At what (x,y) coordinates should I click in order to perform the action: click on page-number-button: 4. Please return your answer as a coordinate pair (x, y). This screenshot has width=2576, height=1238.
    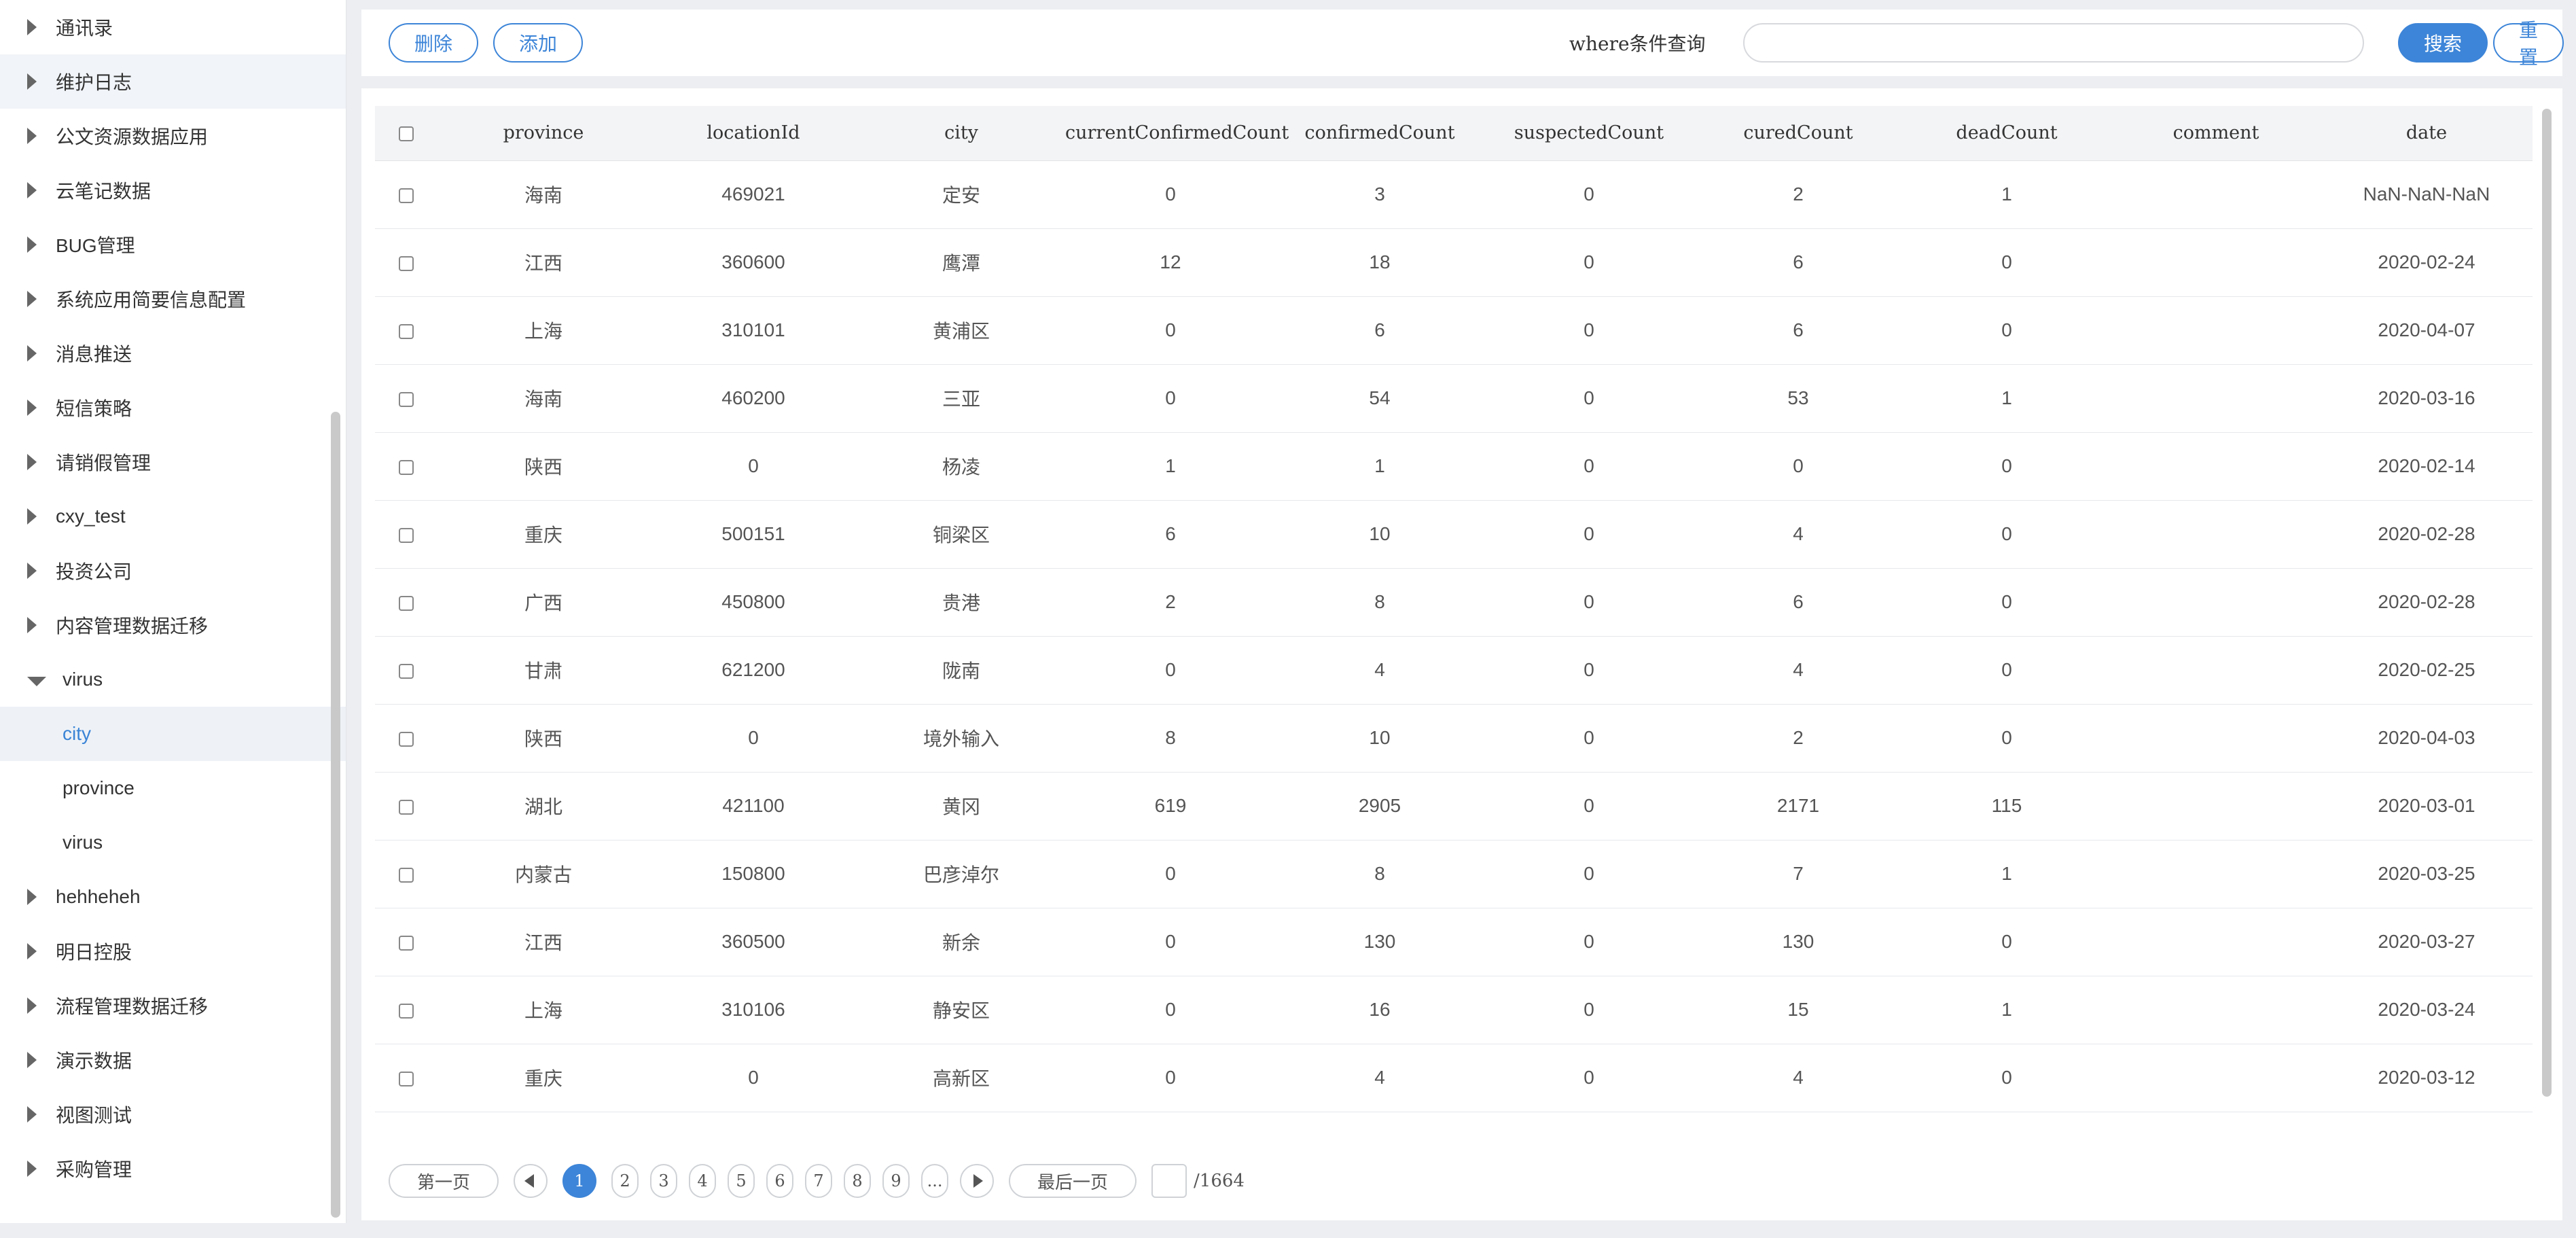
    Looking at the image, I should click on (703, 1181).